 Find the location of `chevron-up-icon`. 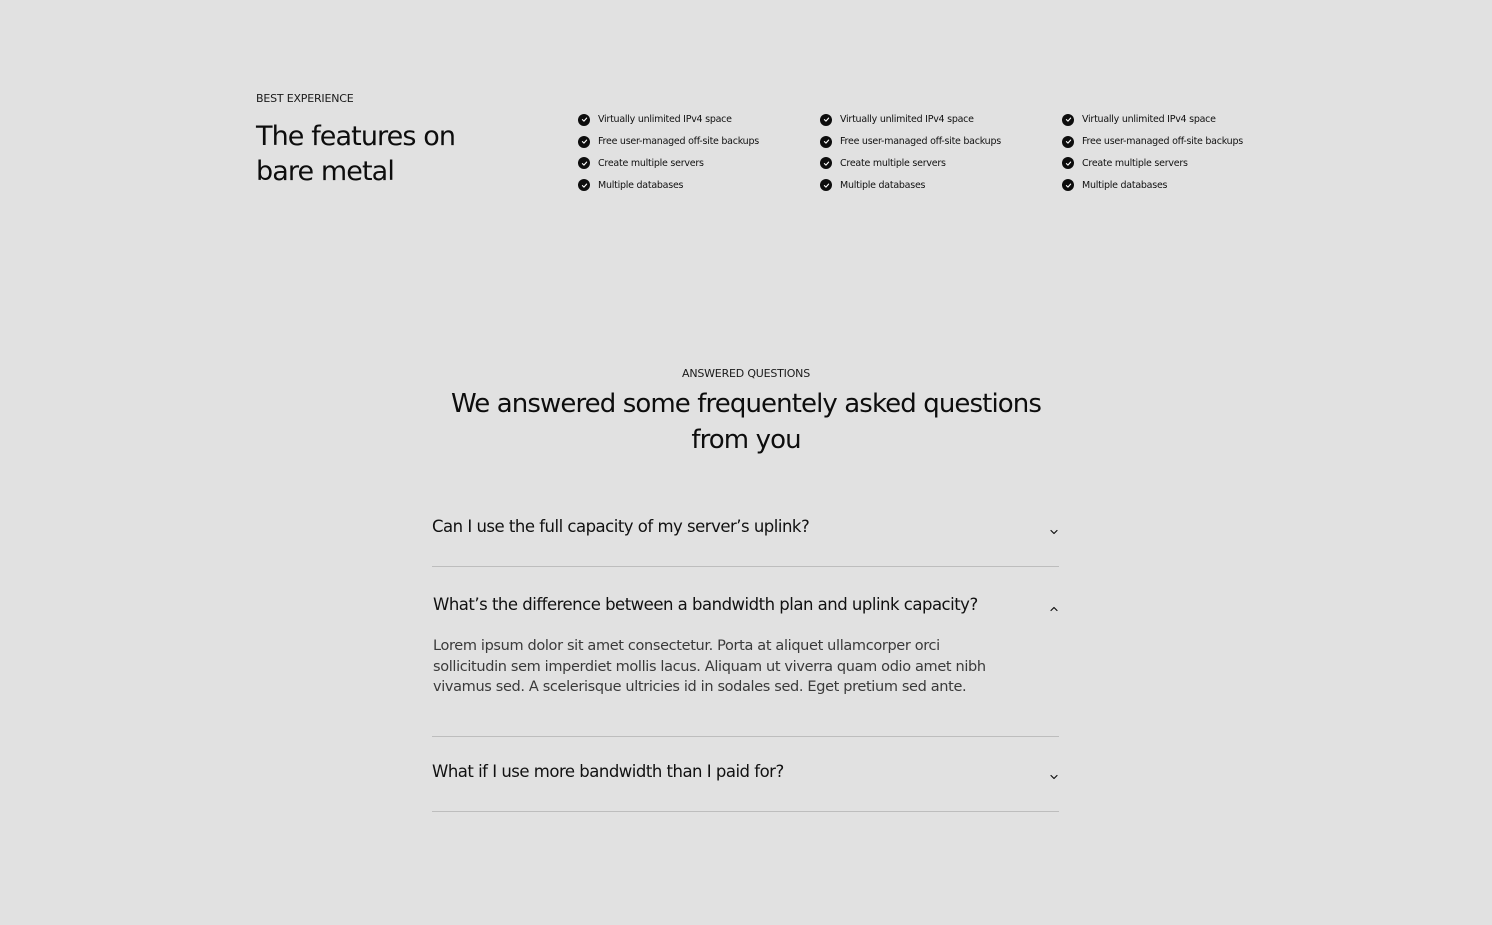

chevron-up-icon is located at coordinates (1054, 609).